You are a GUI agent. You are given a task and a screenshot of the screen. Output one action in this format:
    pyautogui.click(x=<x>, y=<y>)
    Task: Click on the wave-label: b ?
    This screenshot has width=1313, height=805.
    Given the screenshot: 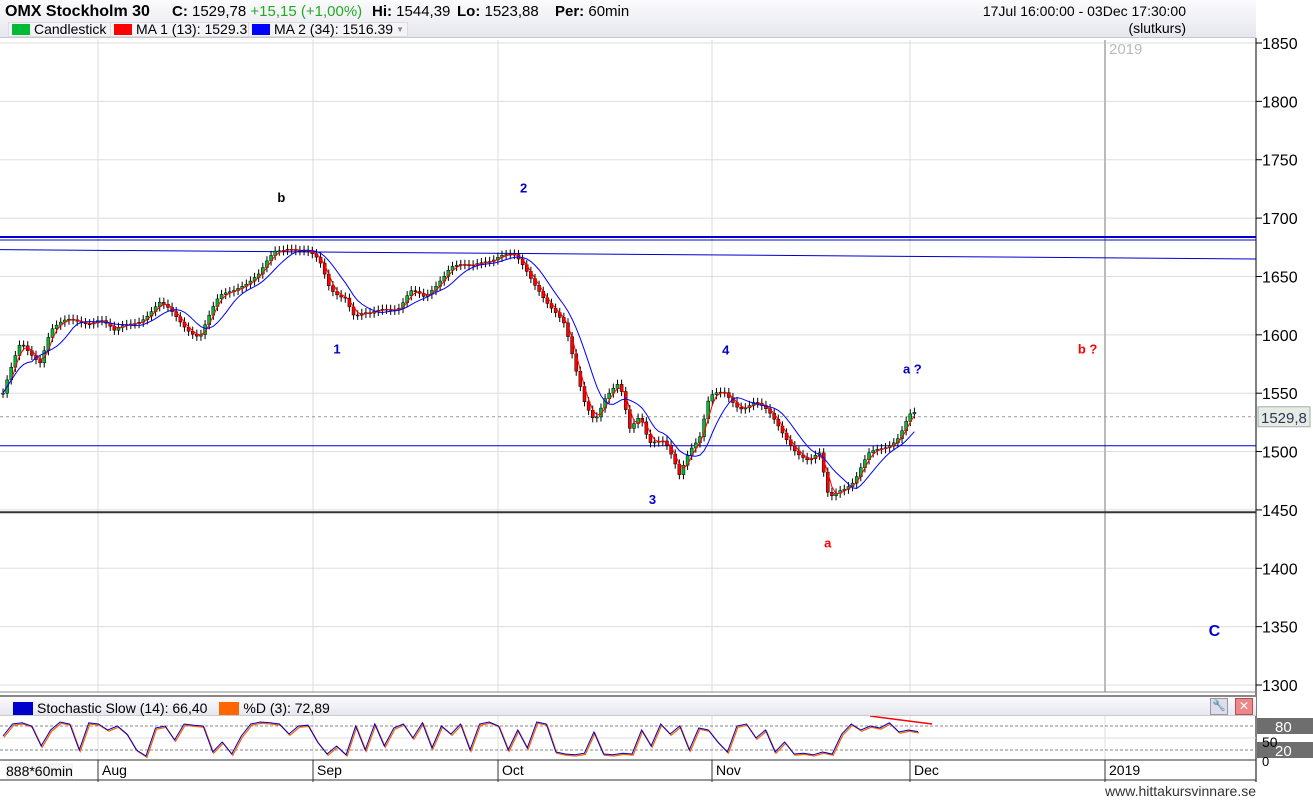 What is the action you would take?
    pyautogui.click(x=1088, y=349)
    